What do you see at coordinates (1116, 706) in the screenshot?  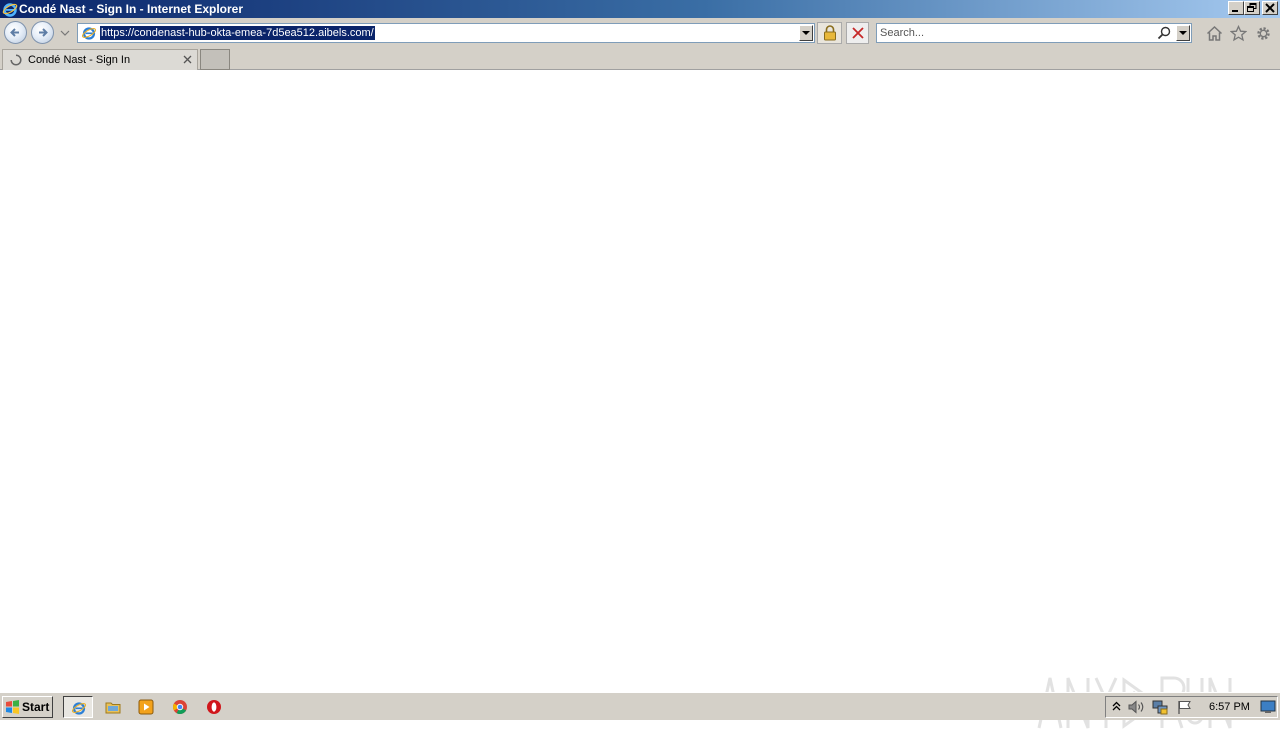 I see `show-hidden-icons-icon` at bounding box center [1116, 706].